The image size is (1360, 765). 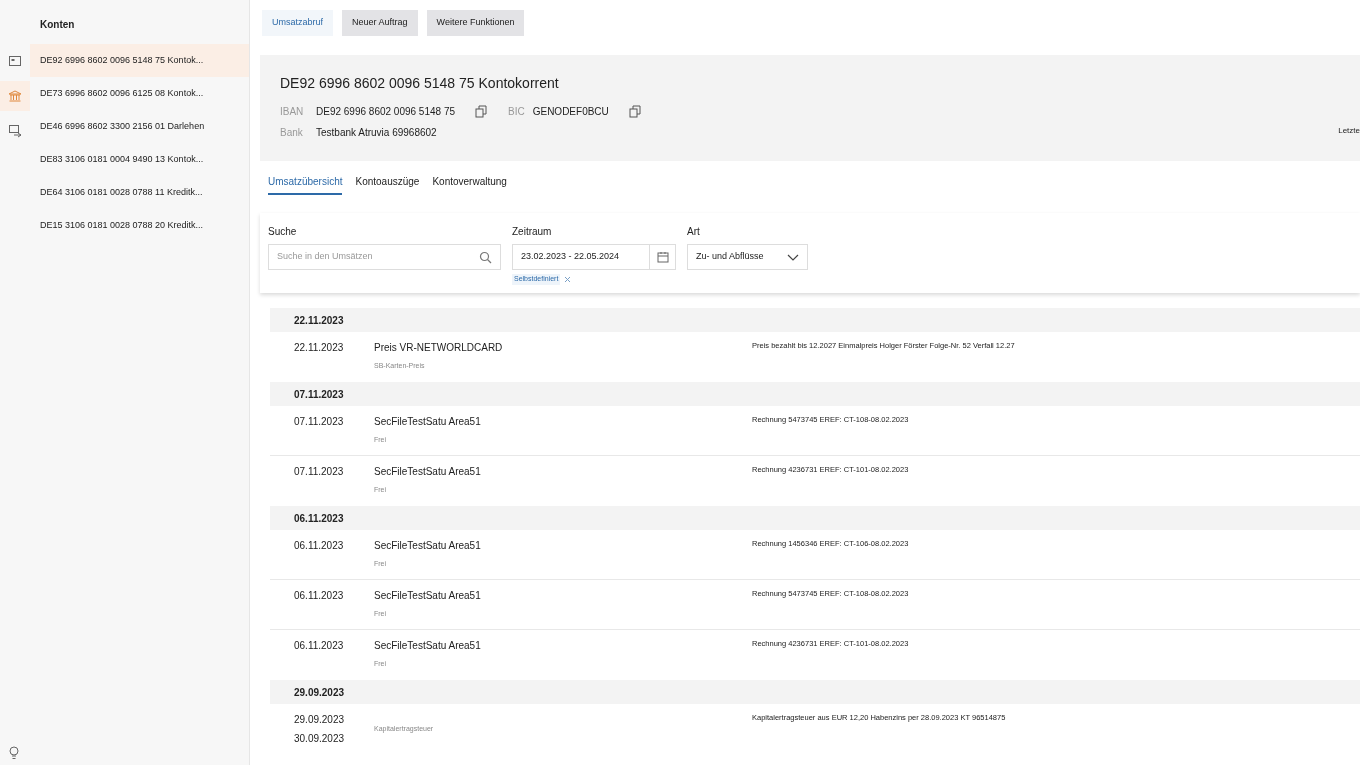 What do you see at coordinates (15, 61) in the screenshot?
I see `card-icon` at bounding box center [15, 61].